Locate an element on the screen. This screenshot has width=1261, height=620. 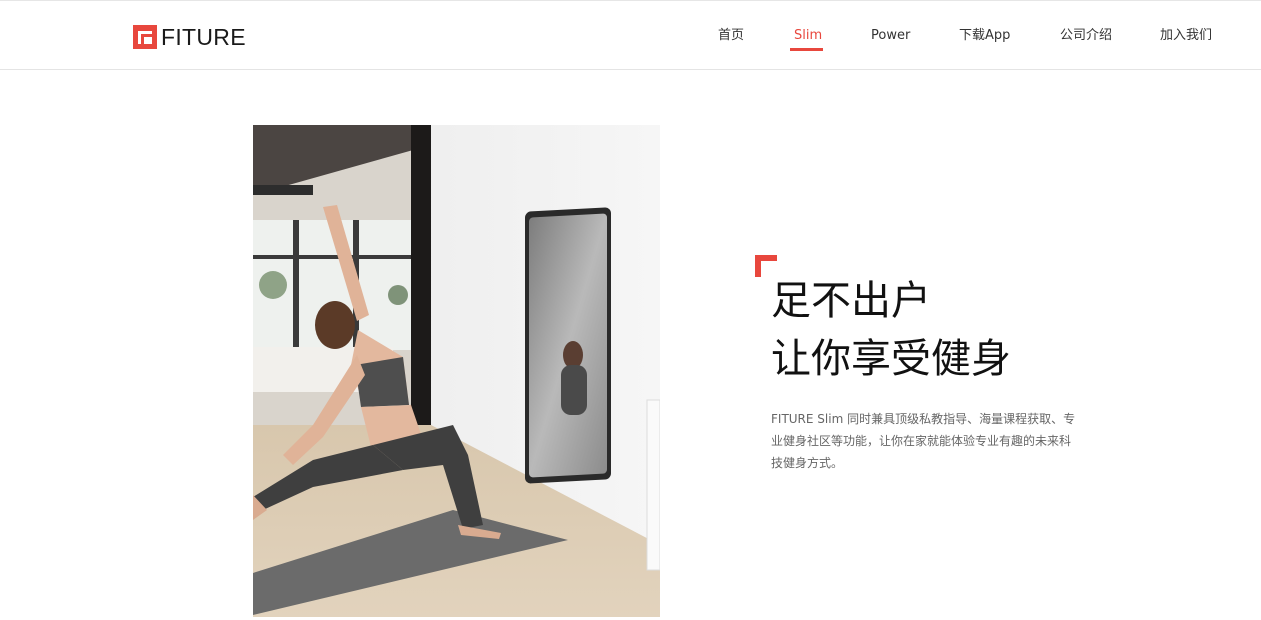
nav-item-company: 公司介绍 is located at coordinates (1086, 36).